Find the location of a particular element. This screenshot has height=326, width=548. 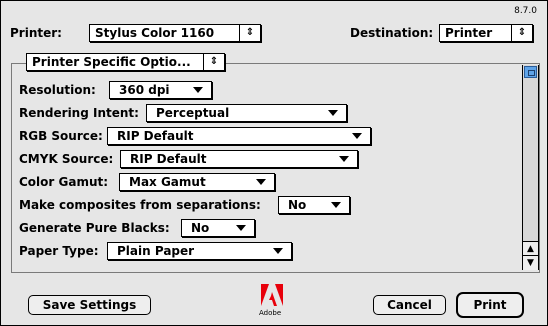

adobe-logo-text: Adobe is located at coordinates (270, 313).